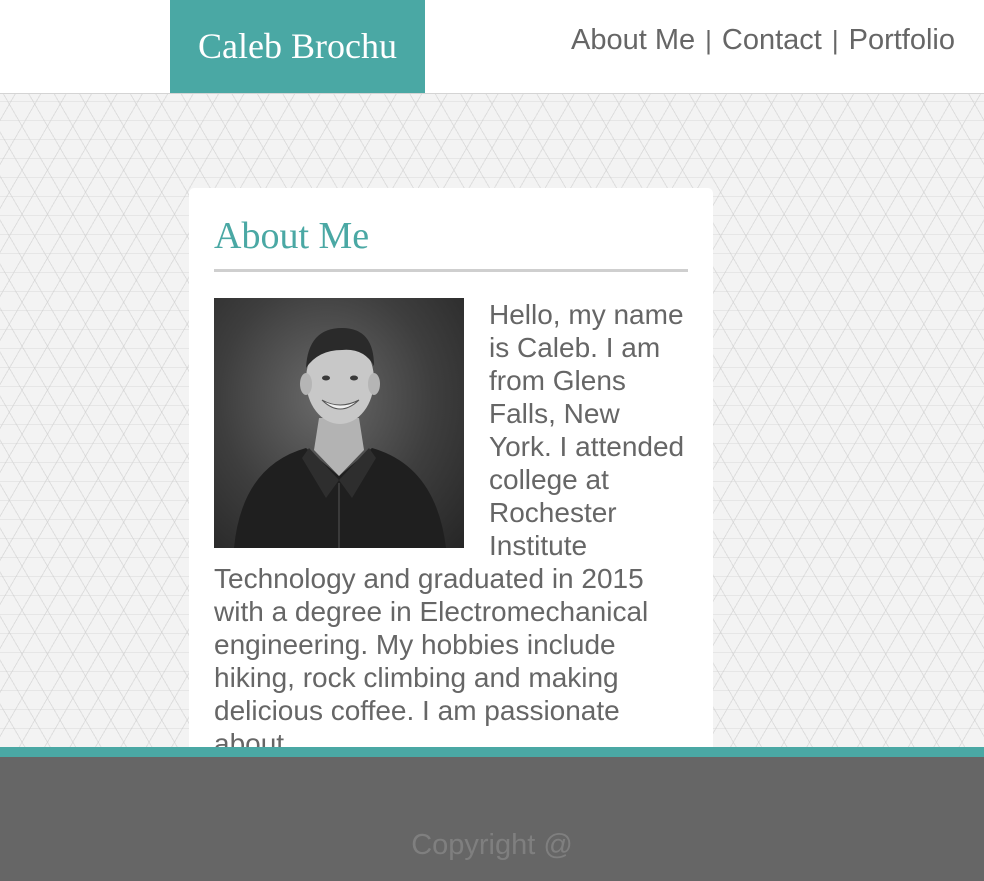  Describe the element at coordinates (297, 46) in the screenshot. I see `site-logo: Caleb Brochu` at that location.